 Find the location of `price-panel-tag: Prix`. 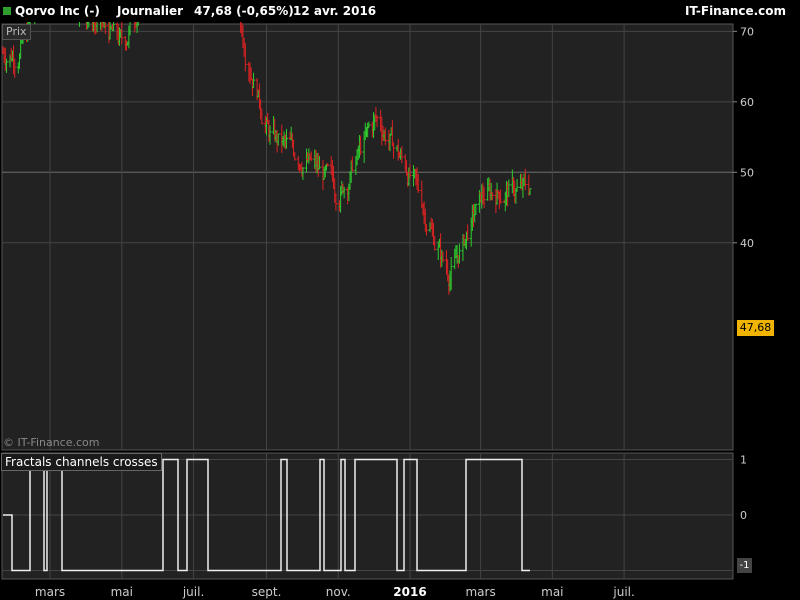

price-panel-tag: Prix is located at coordinates (16, 32).